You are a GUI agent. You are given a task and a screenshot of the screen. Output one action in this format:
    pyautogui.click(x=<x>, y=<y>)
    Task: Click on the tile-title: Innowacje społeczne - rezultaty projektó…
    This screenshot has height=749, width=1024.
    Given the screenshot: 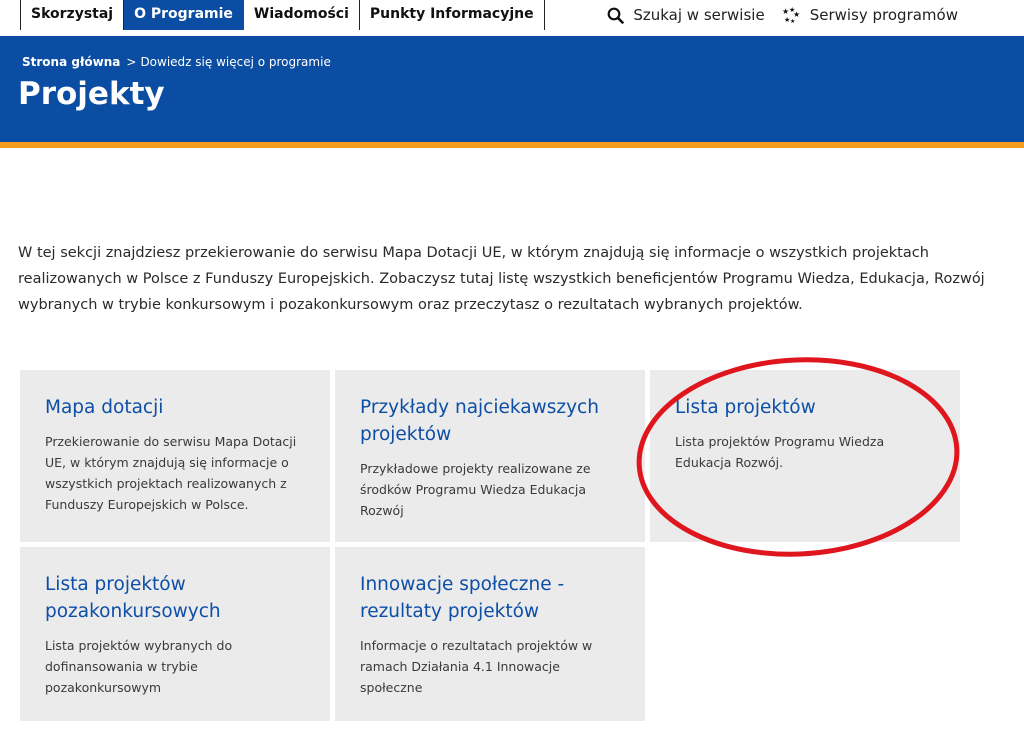 What is the action you would take?
    pyautogui.click(x=492, y=598)
    